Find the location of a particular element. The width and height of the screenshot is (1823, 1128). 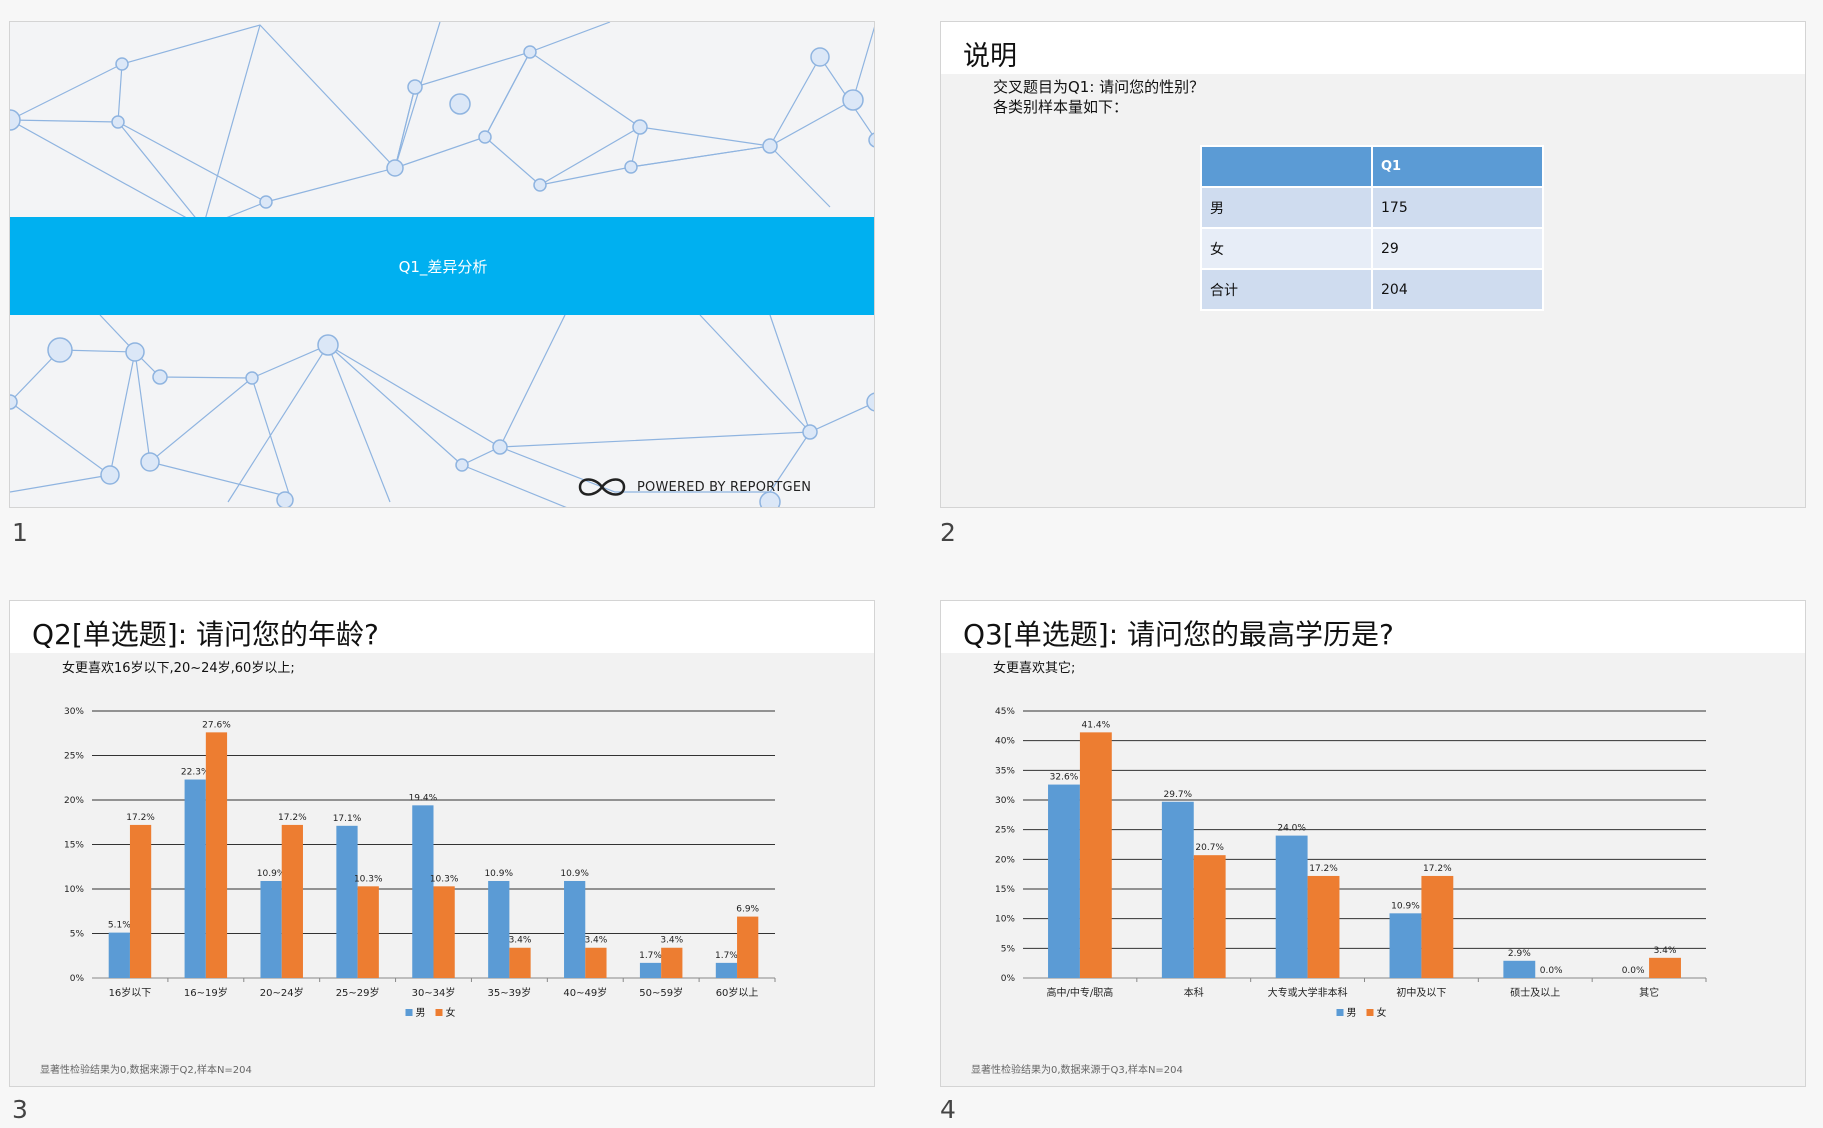

x-tick-label: 硕士及以上 is located at coordinates (1535, 992).